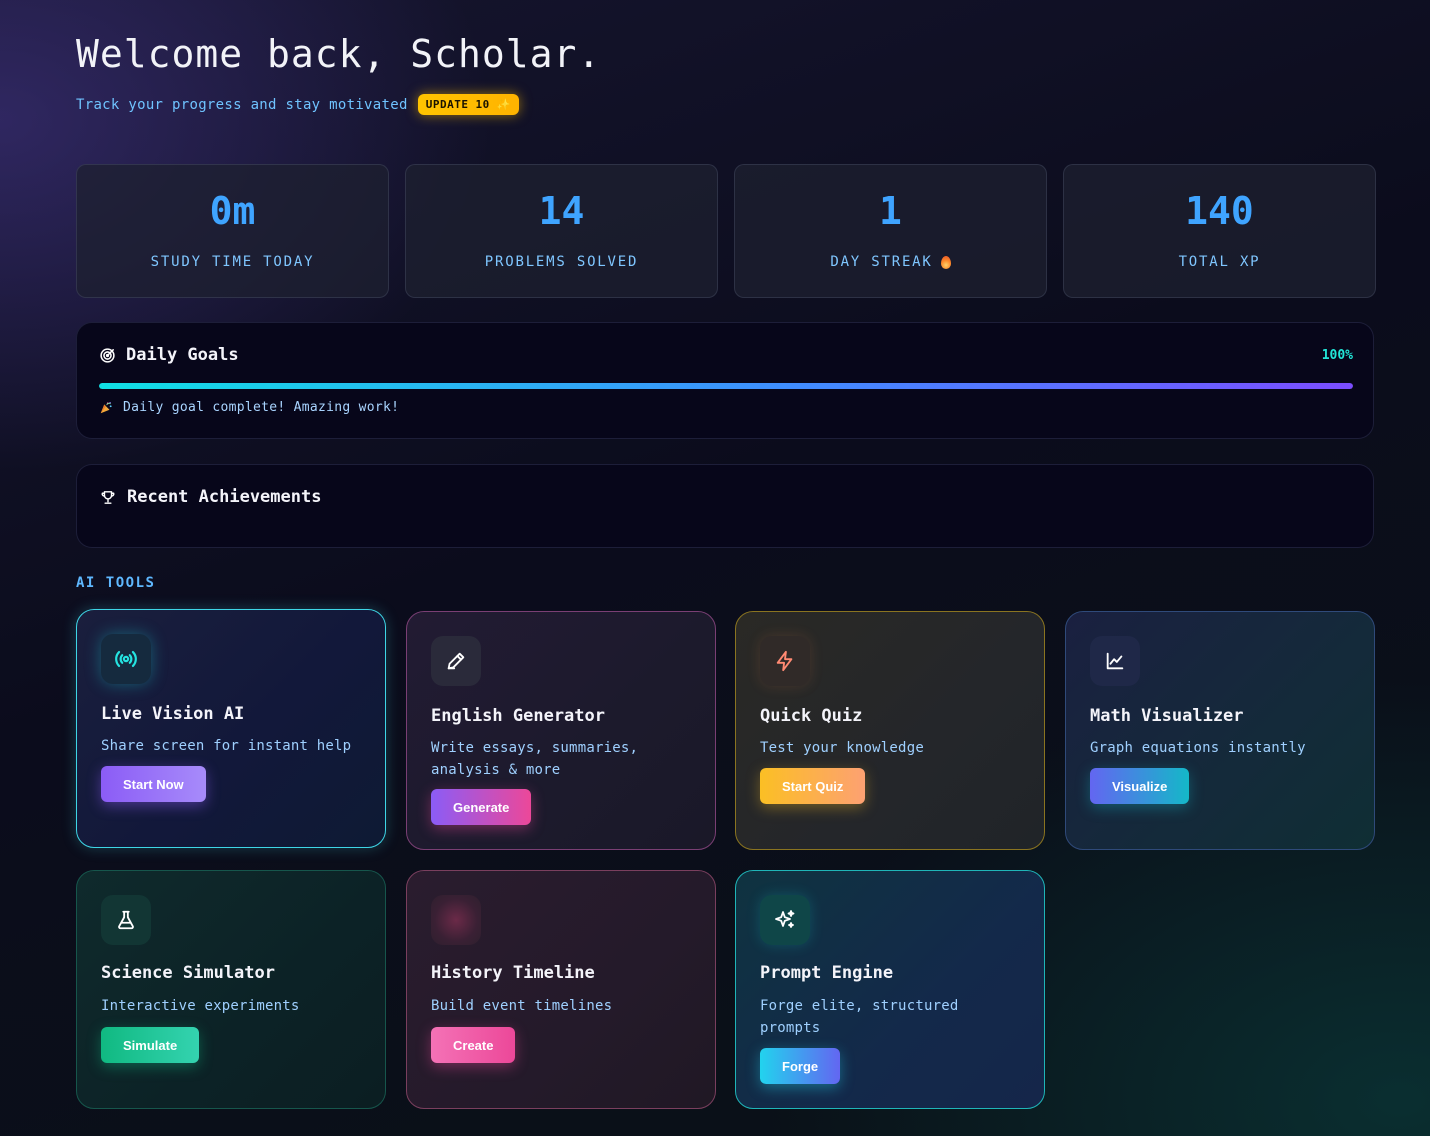  What do you see at coordinates (339, 54) in the screenshot?
I see `page-title: Welcome back, Scholar.` at bounding box center [339, 54].